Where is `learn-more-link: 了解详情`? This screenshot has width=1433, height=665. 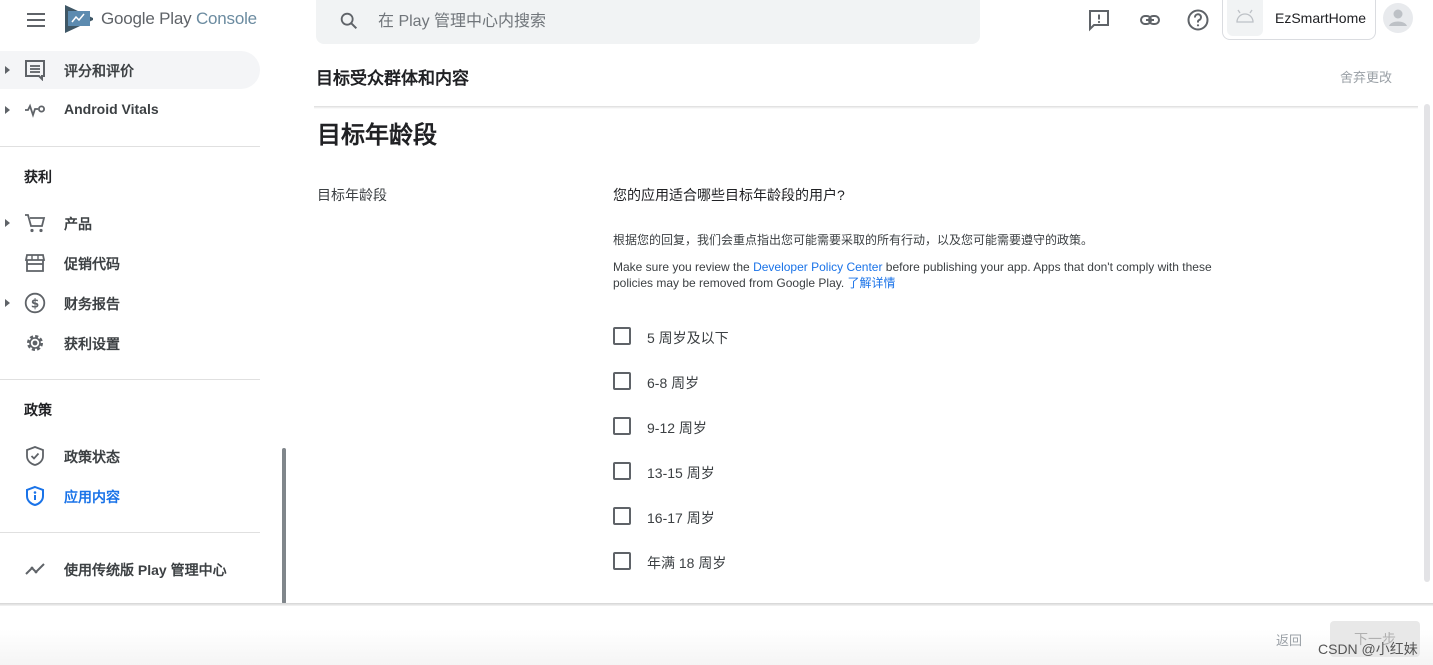
learn-more-link: 了解详情 is located at coordinates (872, 283).